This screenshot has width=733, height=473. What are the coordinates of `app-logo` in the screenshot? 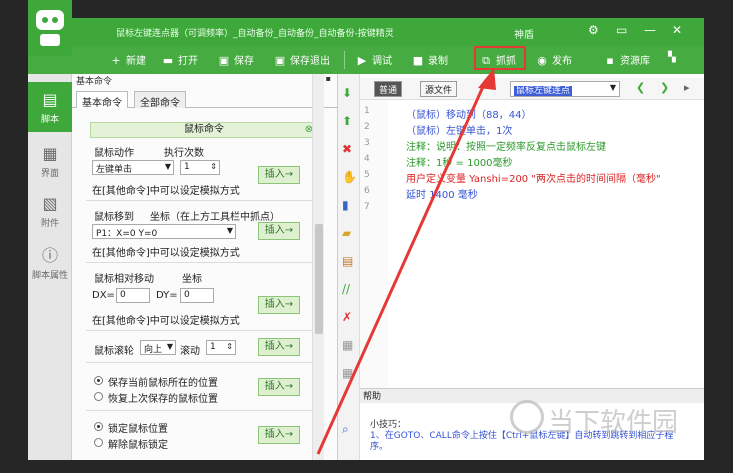 It's located at (50, 28).